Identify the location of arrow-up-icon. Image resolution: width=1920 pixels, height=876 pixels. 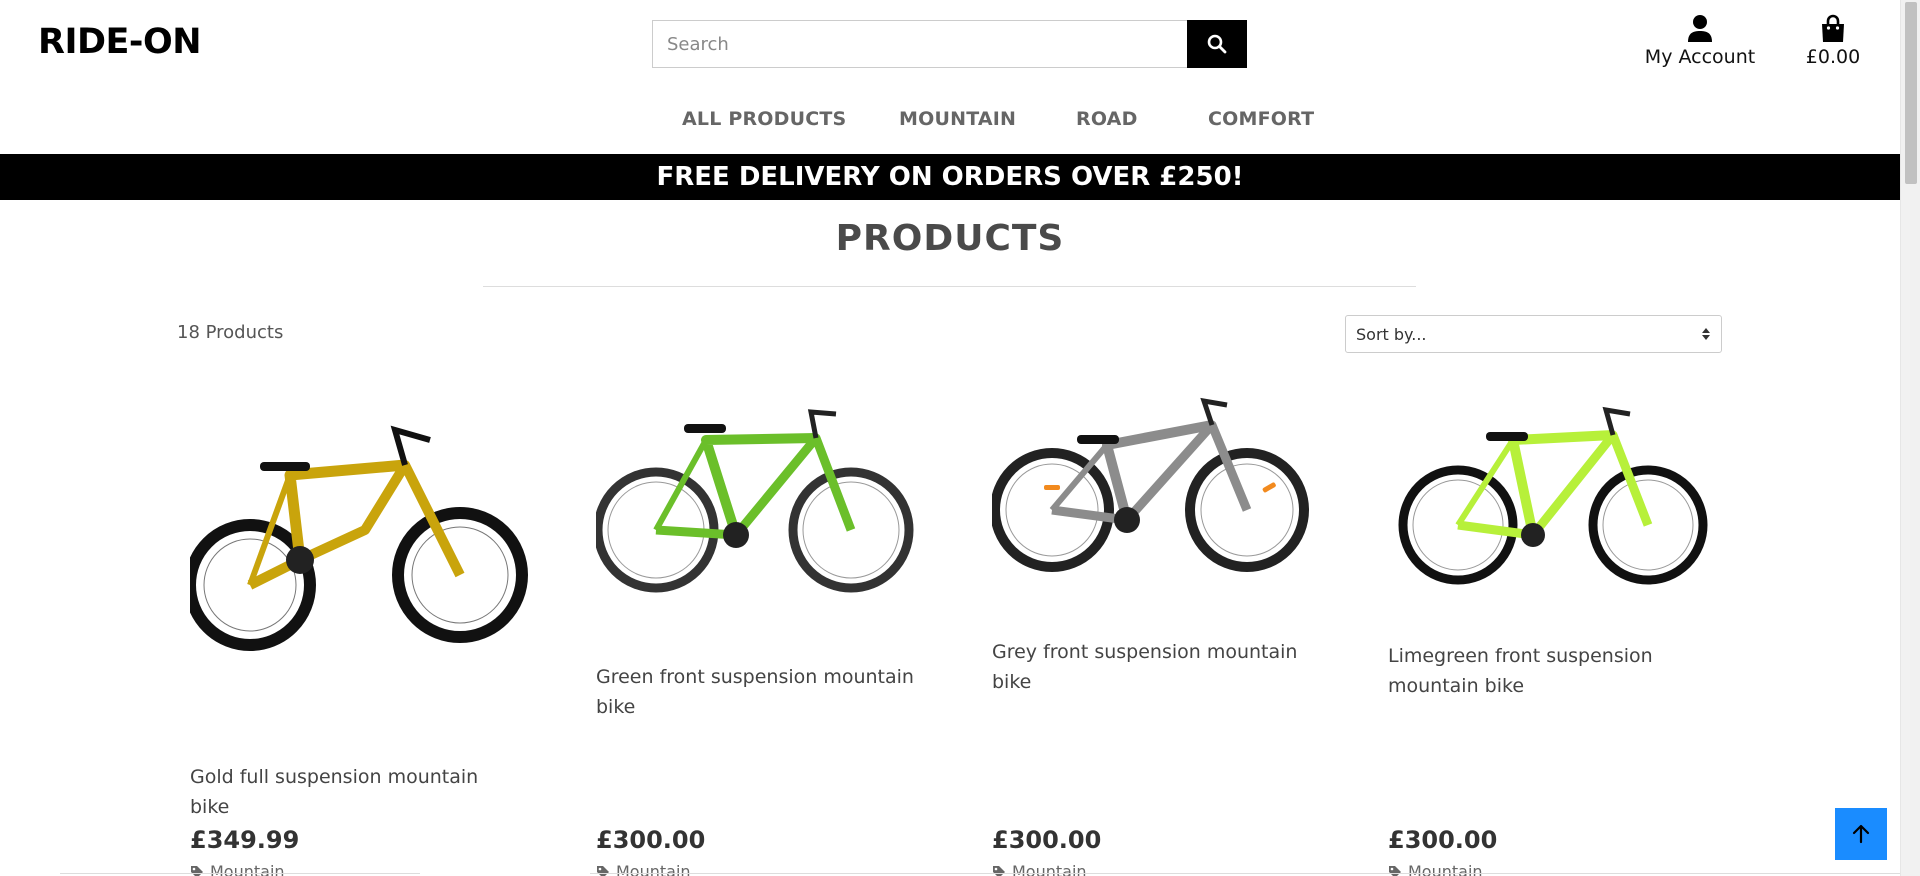
(1861, 834).